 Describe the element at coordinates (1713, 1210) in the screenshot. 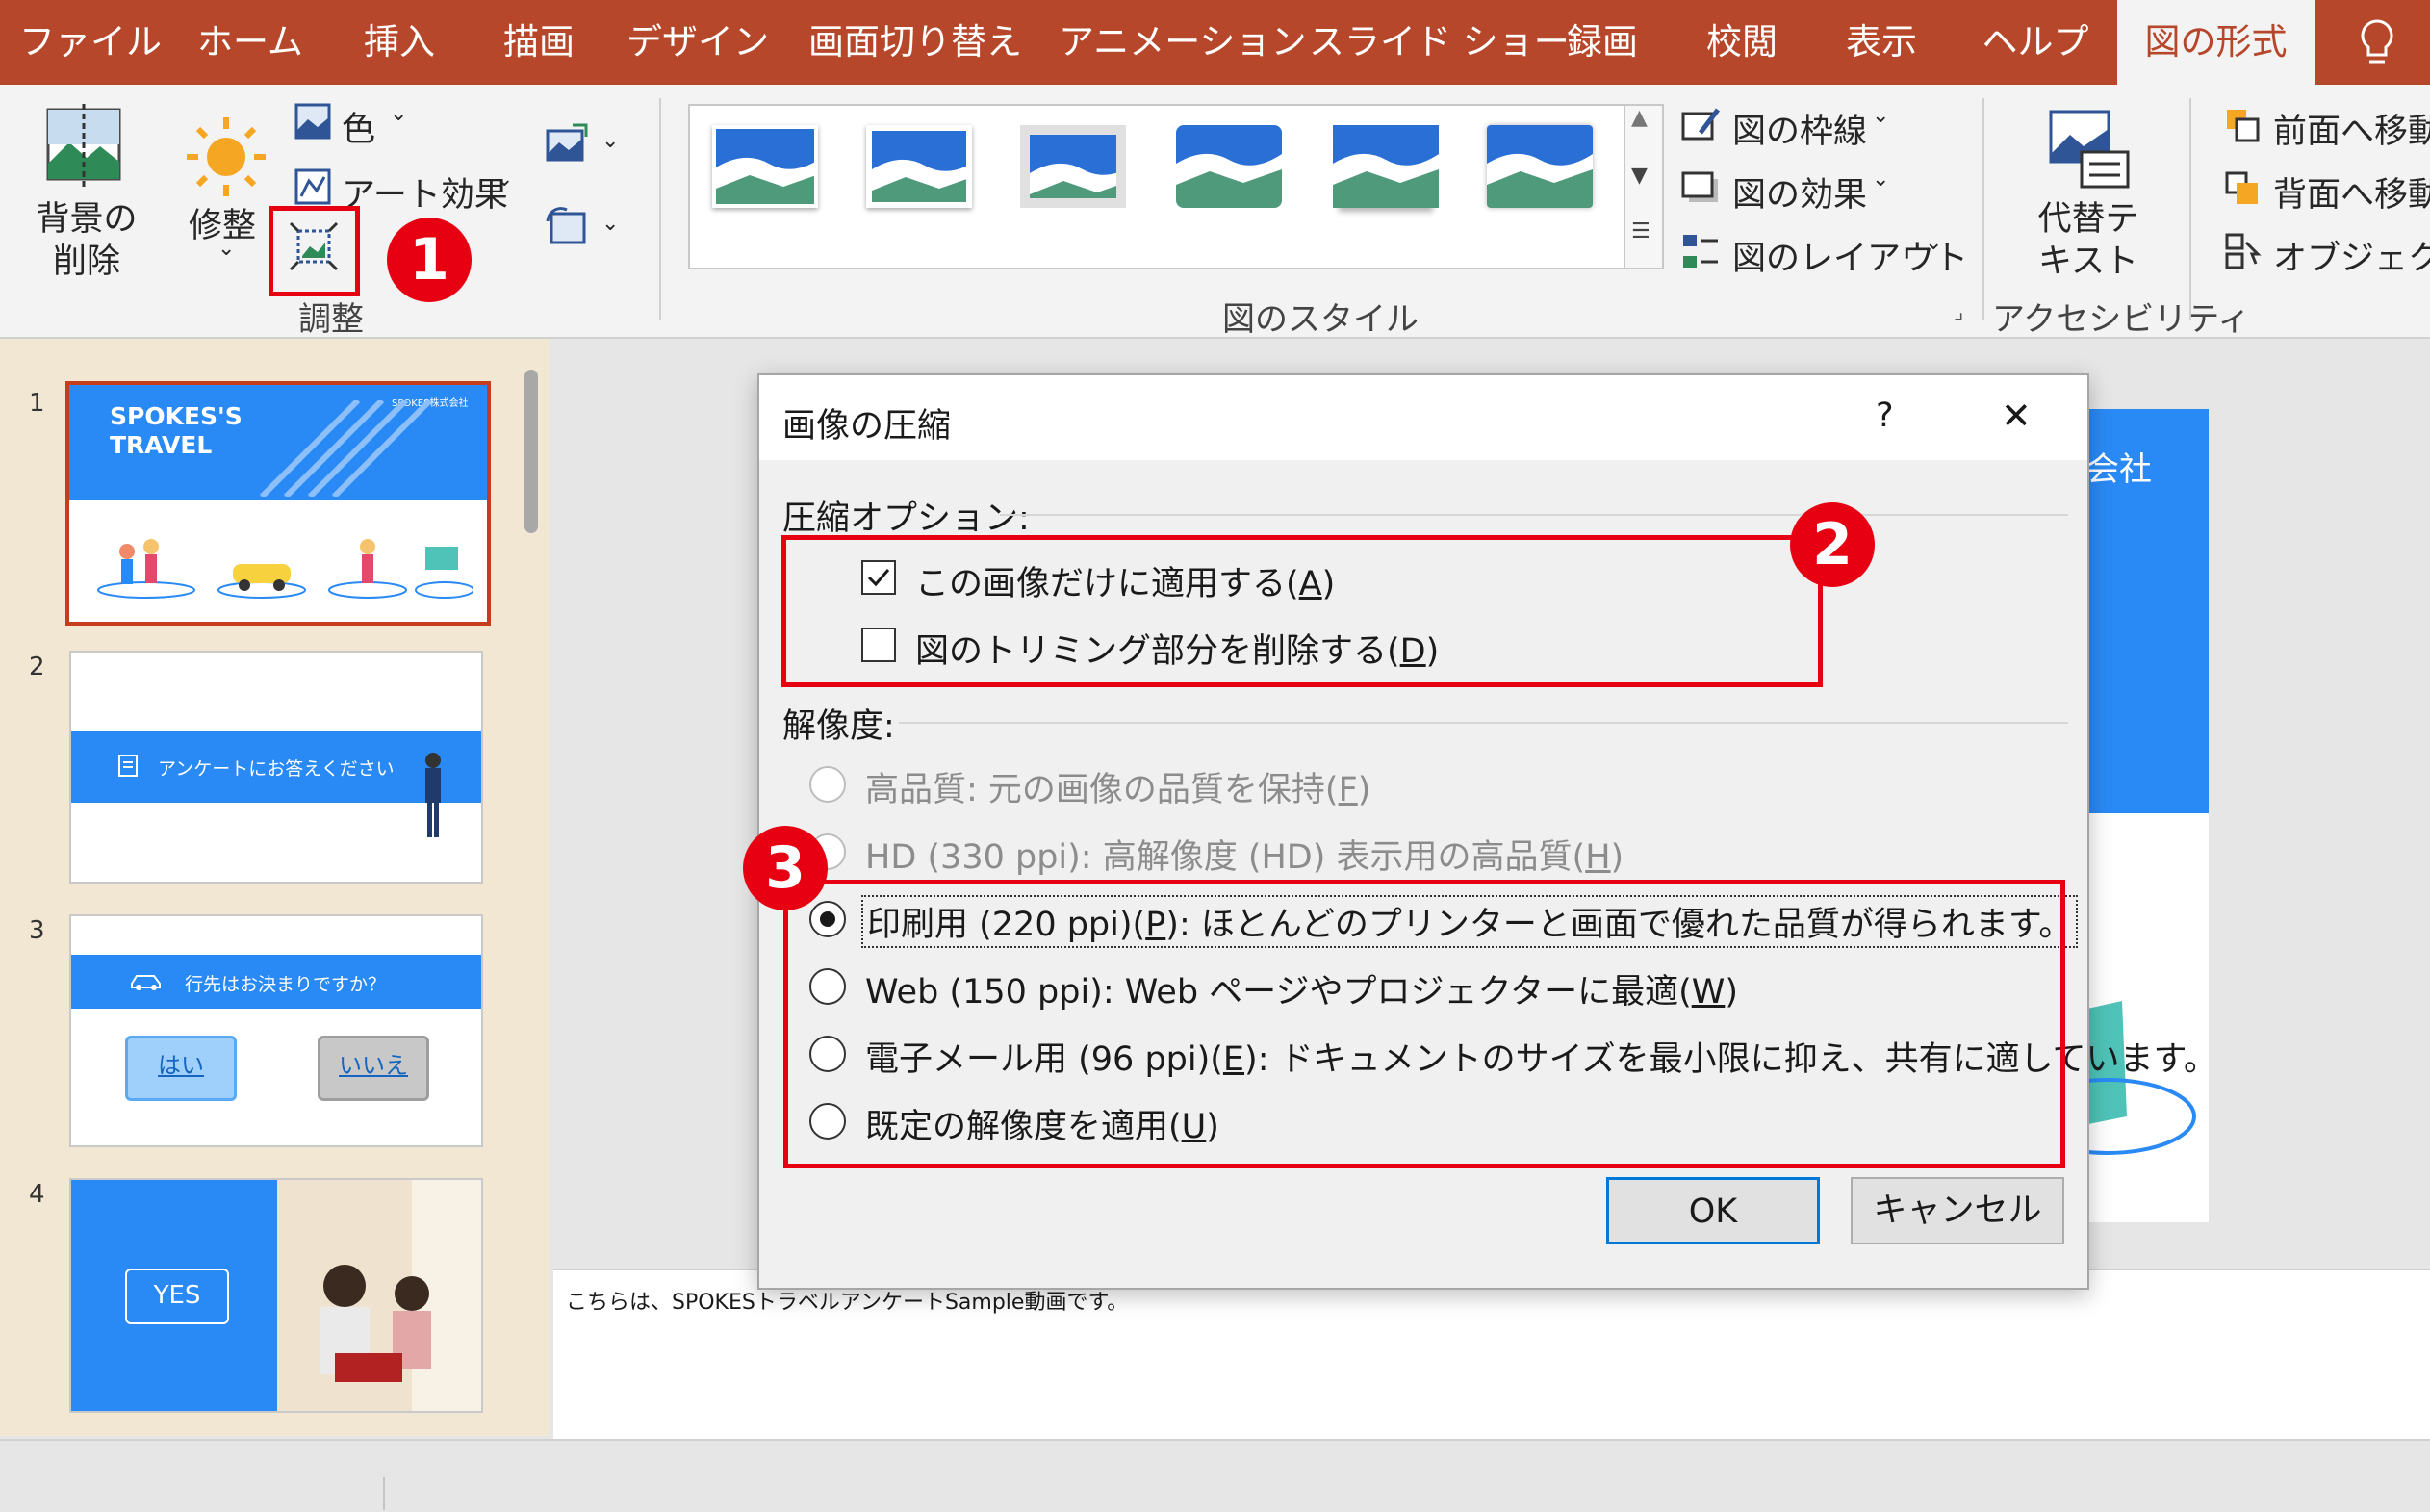

I see `ok-button: OK` at that location.